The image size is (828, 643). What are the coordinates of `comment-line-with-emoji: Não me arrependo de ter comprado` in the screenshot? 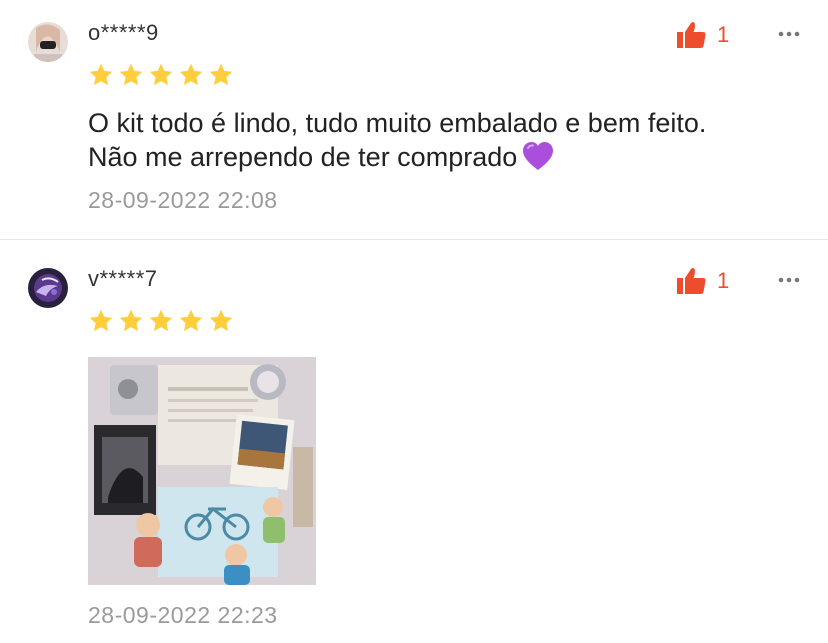 It's located at (438, 160).